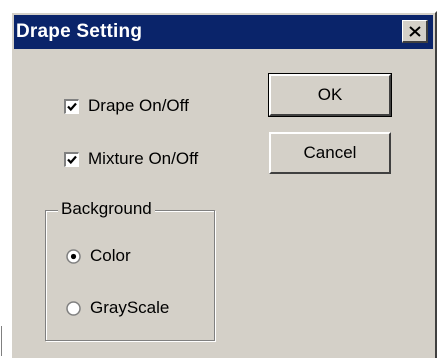 This screenshot has height=358, width=437. Describe the element at coordinates (73, 308) in the screenshot. I see `radio-unselected-icon` at that location.